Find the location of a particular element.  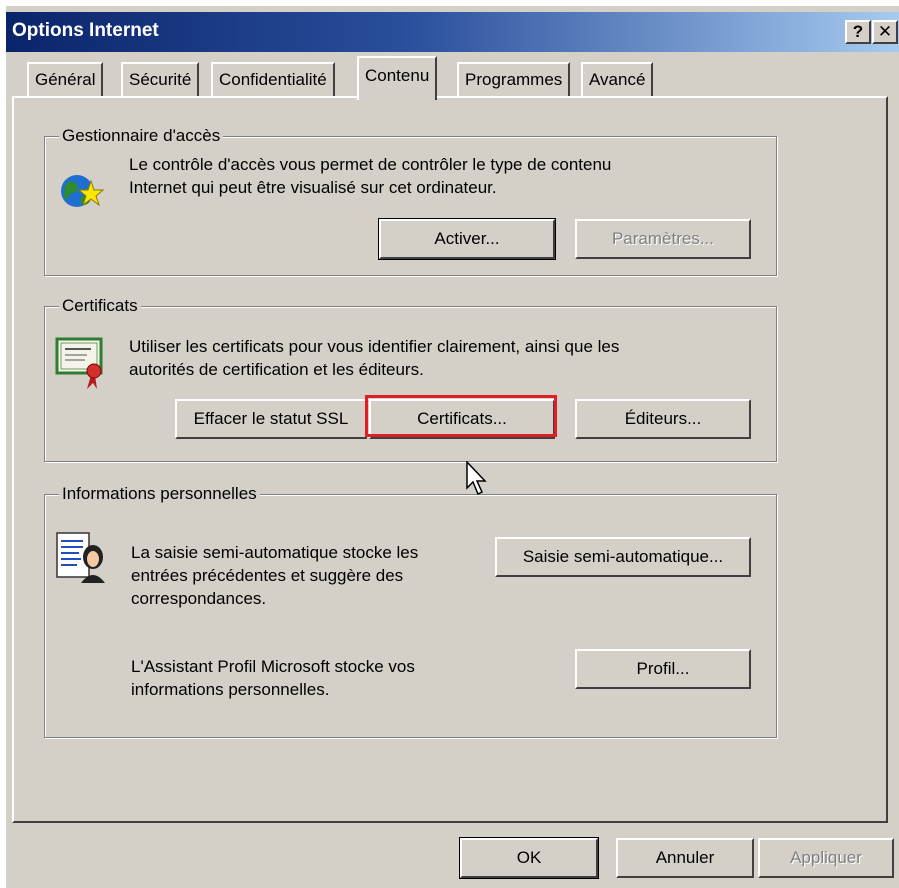

clear-ssl-button: Effacer le statut SSL is located at coordinates (271, 419).